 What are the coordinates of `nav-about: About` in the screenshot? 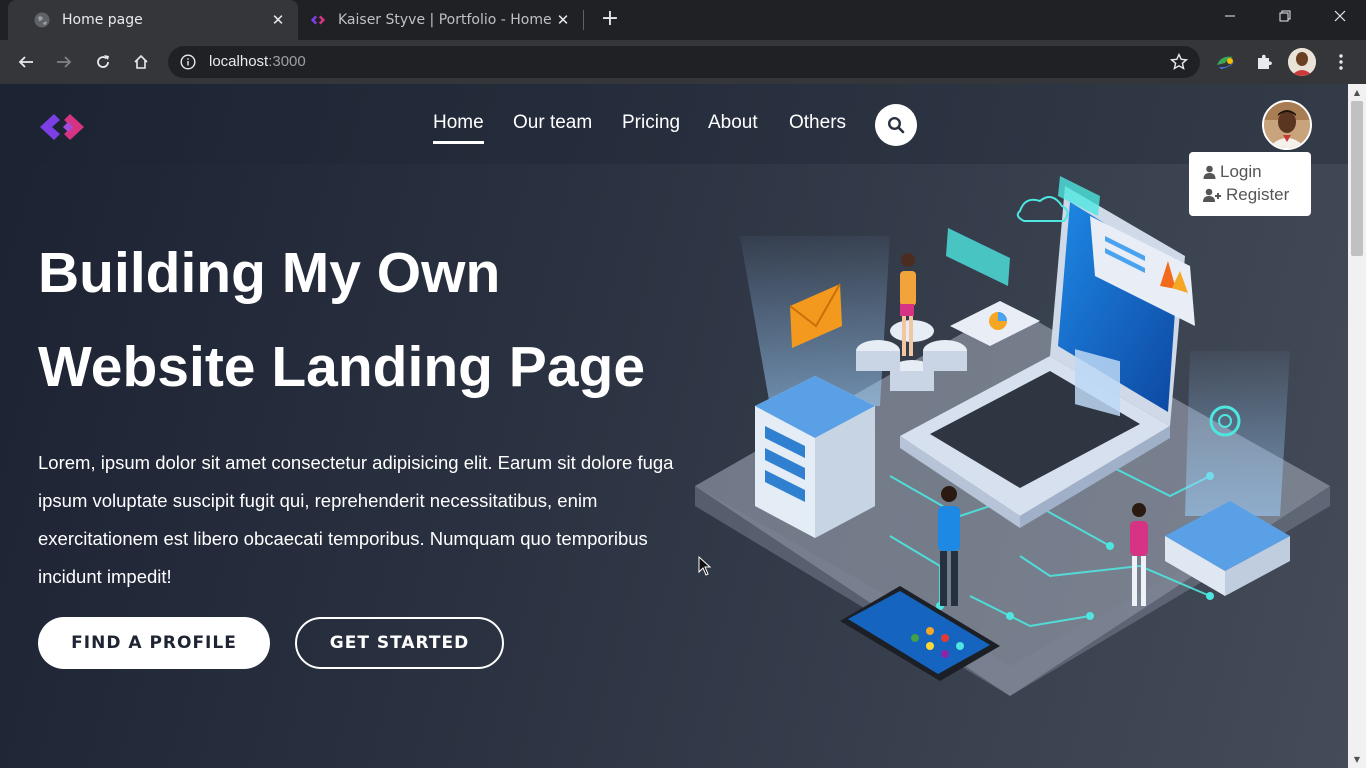 It's located at (733, 123).